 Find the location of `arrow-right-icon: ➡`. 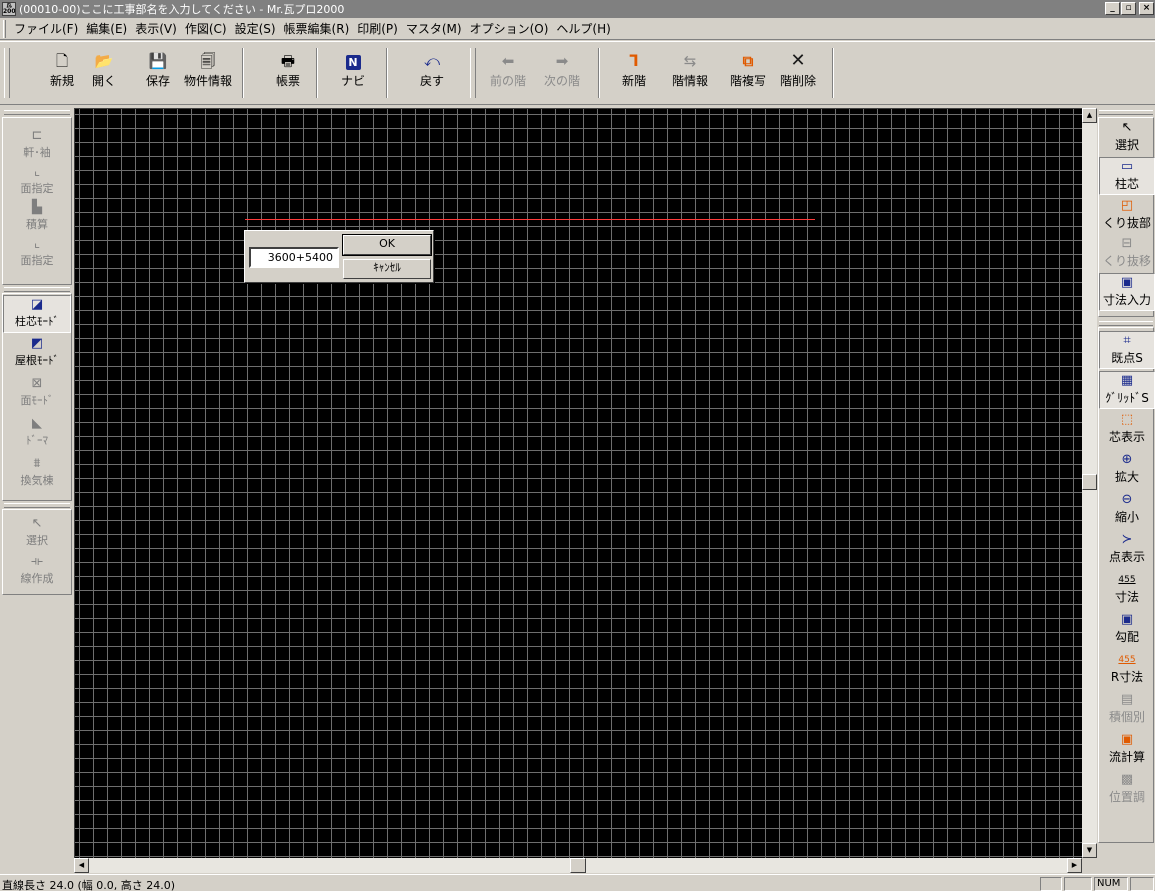

arrow-right-icon: ➡ is located at coordinates (562, 61).